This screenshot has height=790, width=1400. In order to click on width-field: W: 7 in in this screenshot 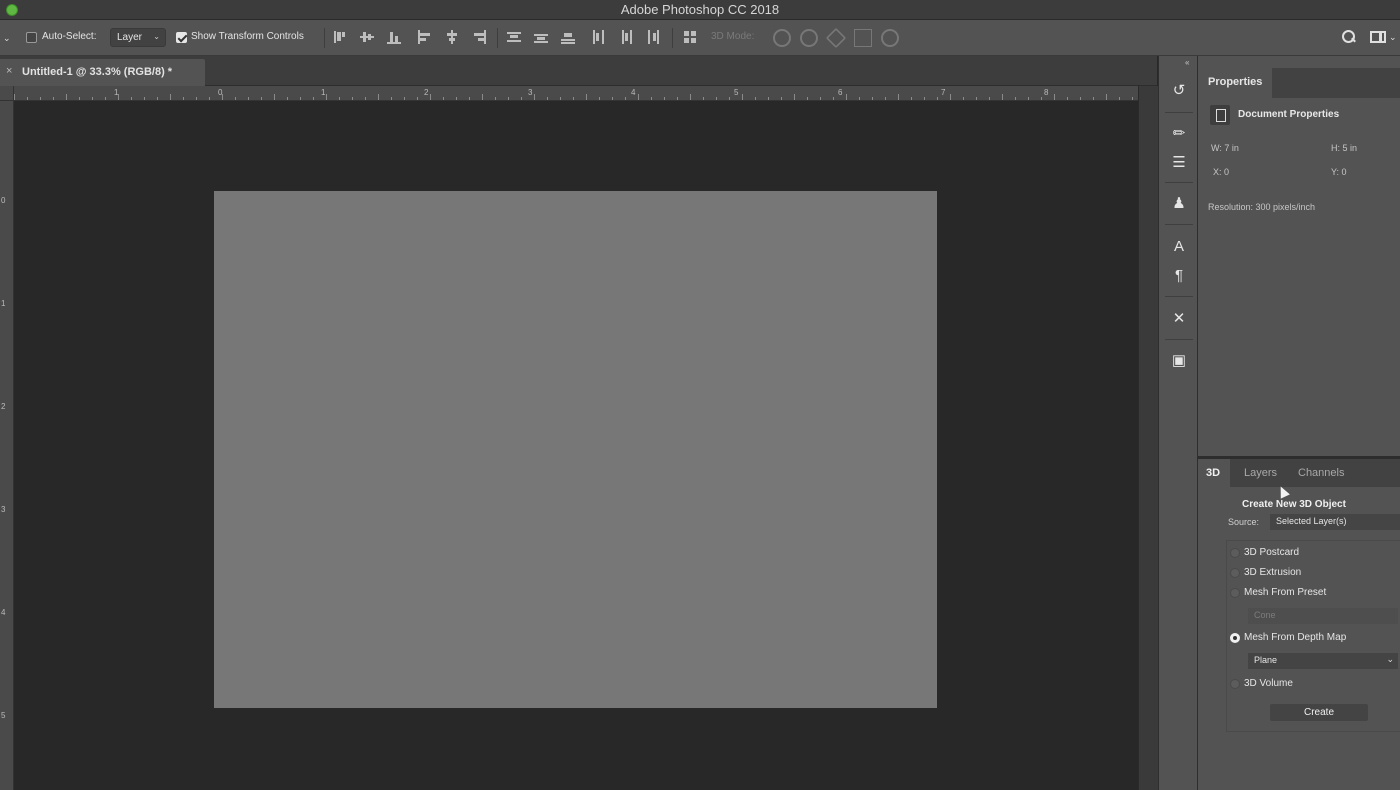, I will do `click(1225, 148)`.